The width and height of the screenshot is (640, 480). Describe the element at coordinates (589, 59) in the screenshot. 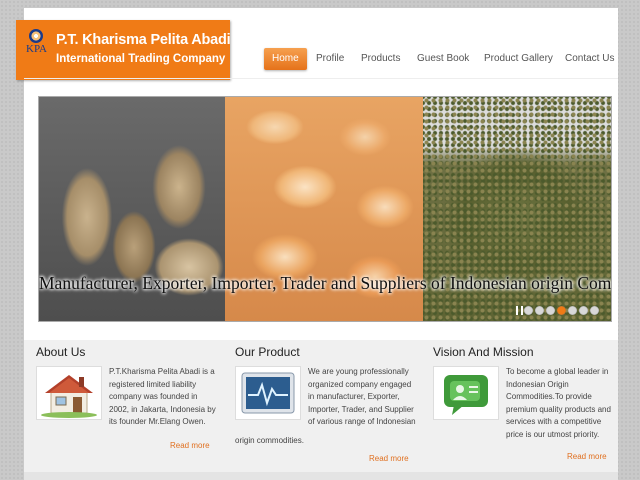

I see `nav-contact-us: Contact Us` at that location.